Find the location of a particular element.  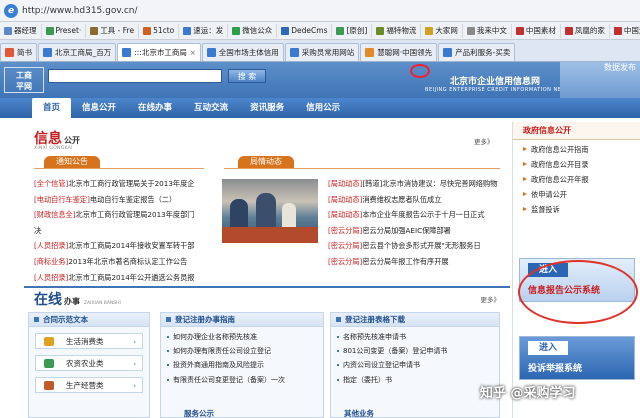

news-tag: [商标业务] is located at coordinates (51, 261).